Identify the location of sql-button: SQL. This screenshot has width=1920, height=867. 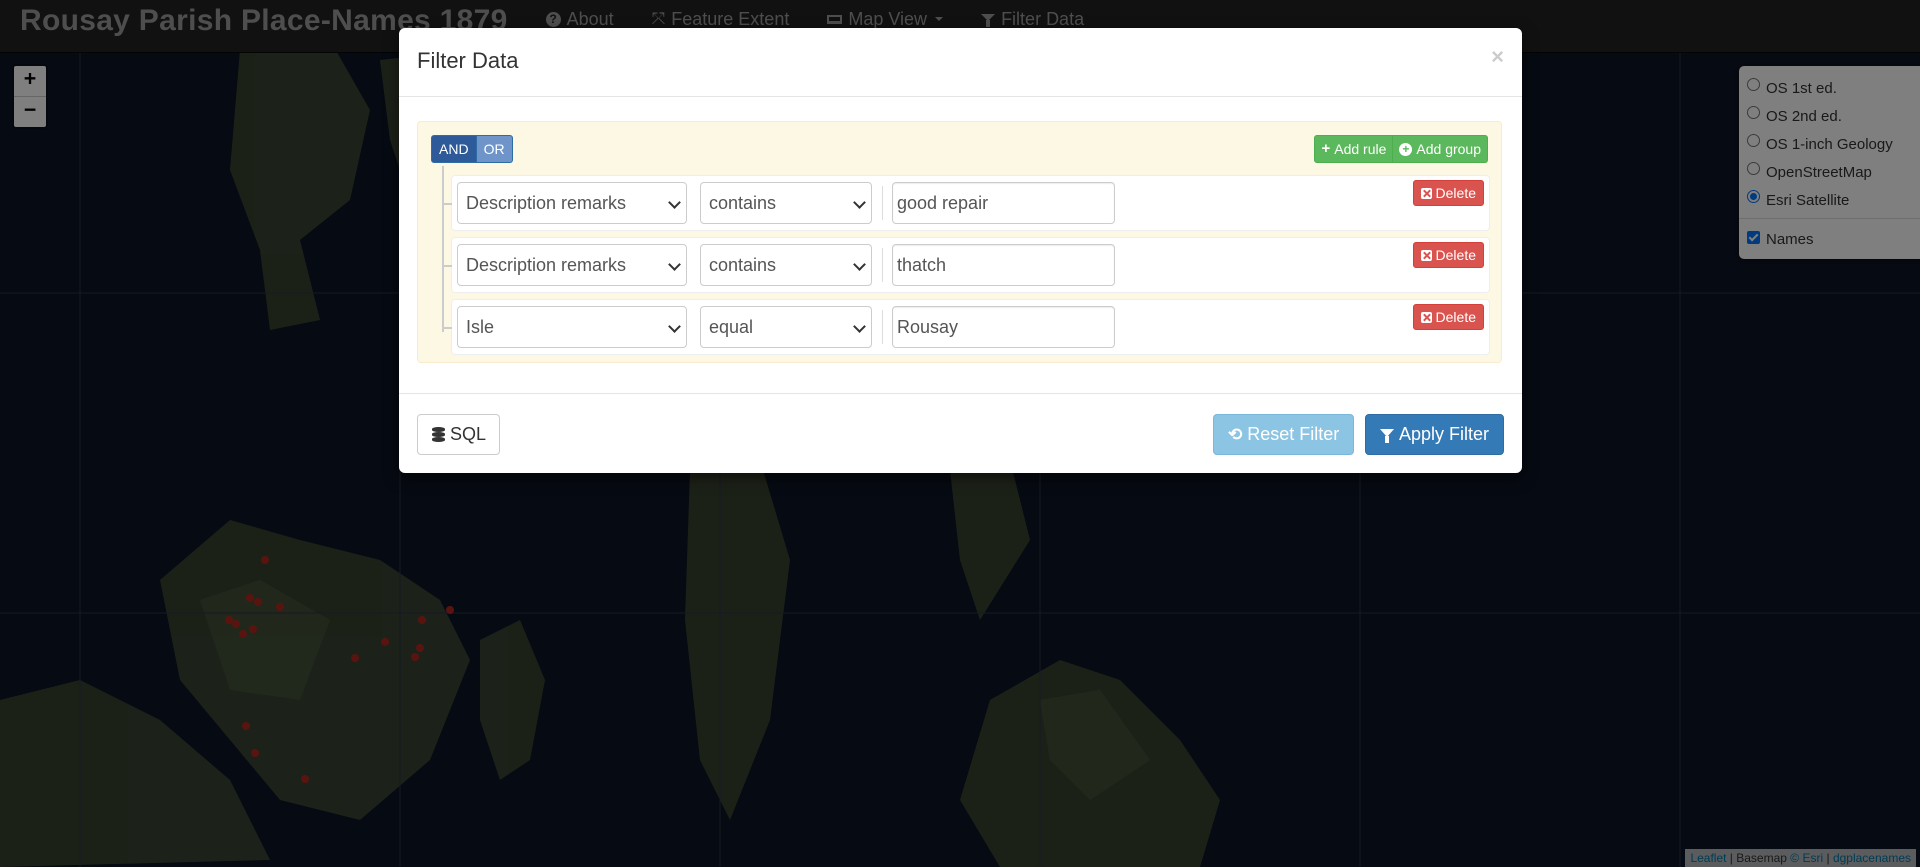
(459, 434).